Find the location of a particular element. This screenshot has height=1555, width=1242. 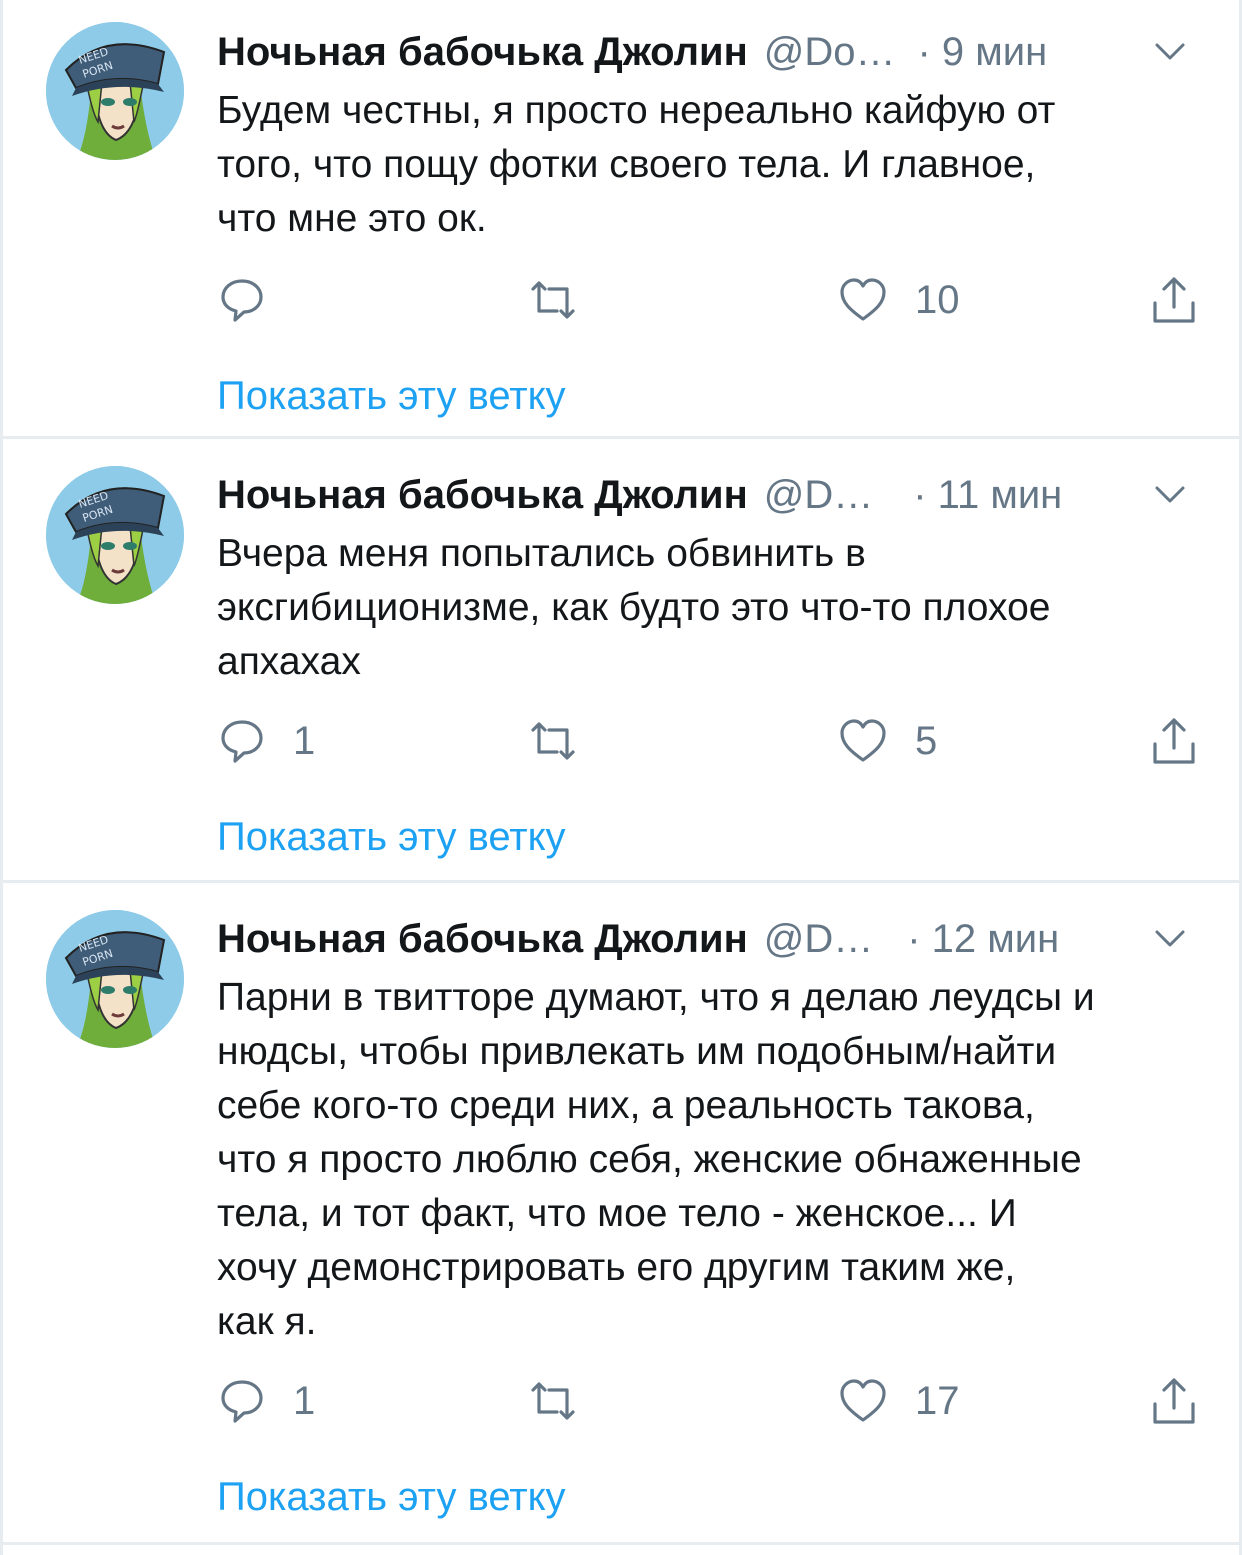

like-button: 10 is located at coordinates (898, 300).